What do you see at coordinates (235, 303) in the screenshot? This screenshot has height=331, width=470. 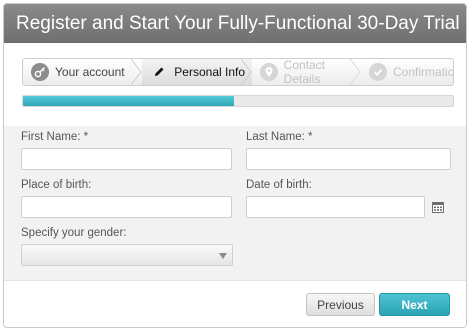 I see `wizard-footer: Previous Next` at bounding box center [235, 303].